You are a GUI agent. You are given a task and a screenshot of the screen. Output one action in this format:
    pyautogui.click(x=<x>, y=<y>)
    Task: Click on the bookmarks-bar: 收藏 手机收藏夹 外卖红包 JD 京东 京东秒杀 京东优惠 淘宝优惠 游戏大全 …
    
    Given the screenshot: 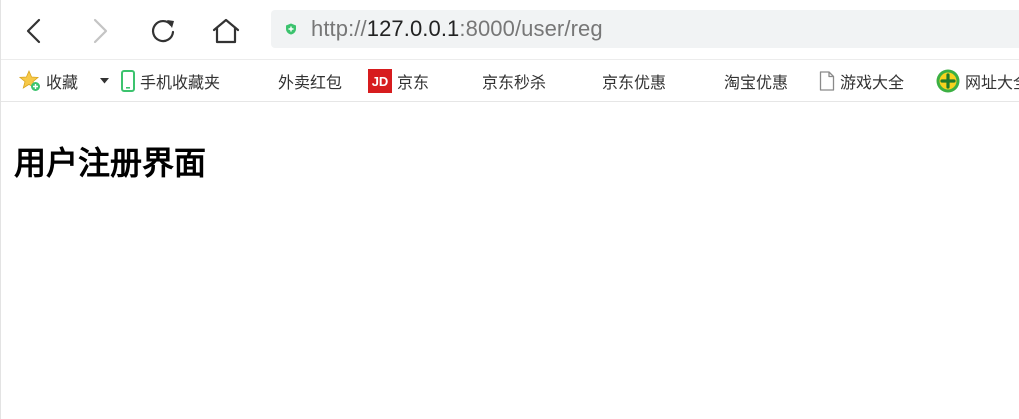 What is the action you would take?
    pyautogui.click(x=510, y=80)
    